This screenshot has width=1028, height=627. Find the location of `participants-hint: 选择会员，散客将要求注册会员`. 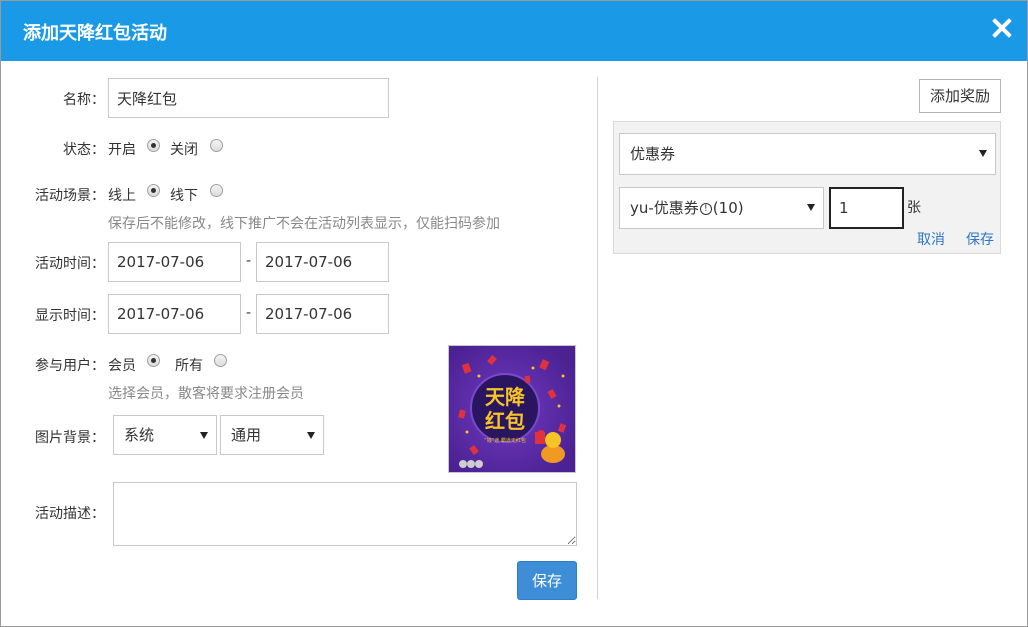

participants-hint: 选择会员，散客将要求注册会员 is located at coordinates (206, 394).